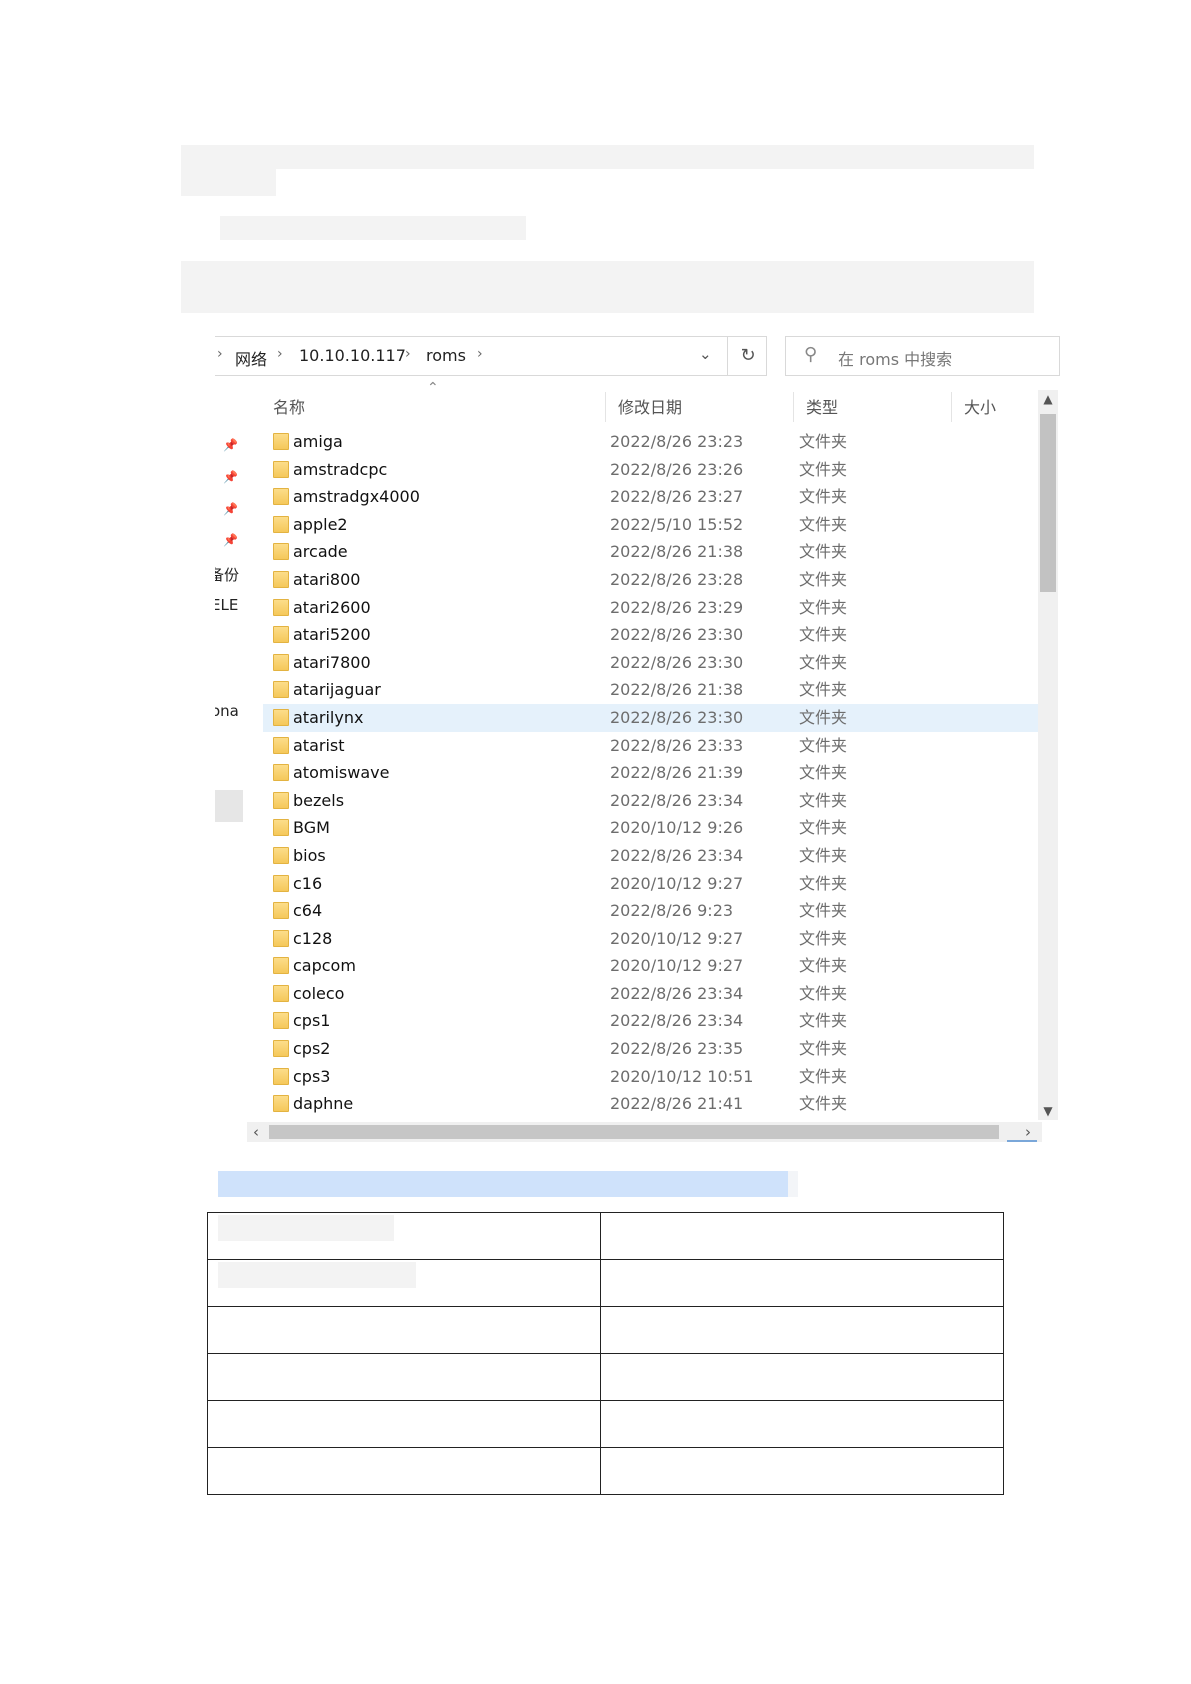 Image resolution: width=1191 pixels, height=1684 pixels. I want to click on file-modified-date: 2022/8/26 23:33, so click(677, 745).